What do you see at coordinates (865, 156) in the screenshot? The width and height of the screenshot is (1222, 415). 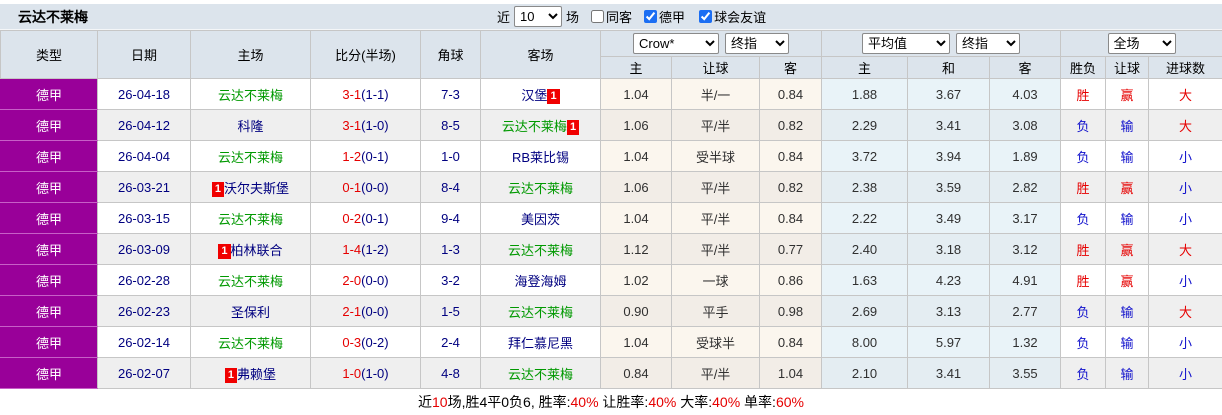 I see `avg-home-cell: 3.72` at bounding box center [865, 156].